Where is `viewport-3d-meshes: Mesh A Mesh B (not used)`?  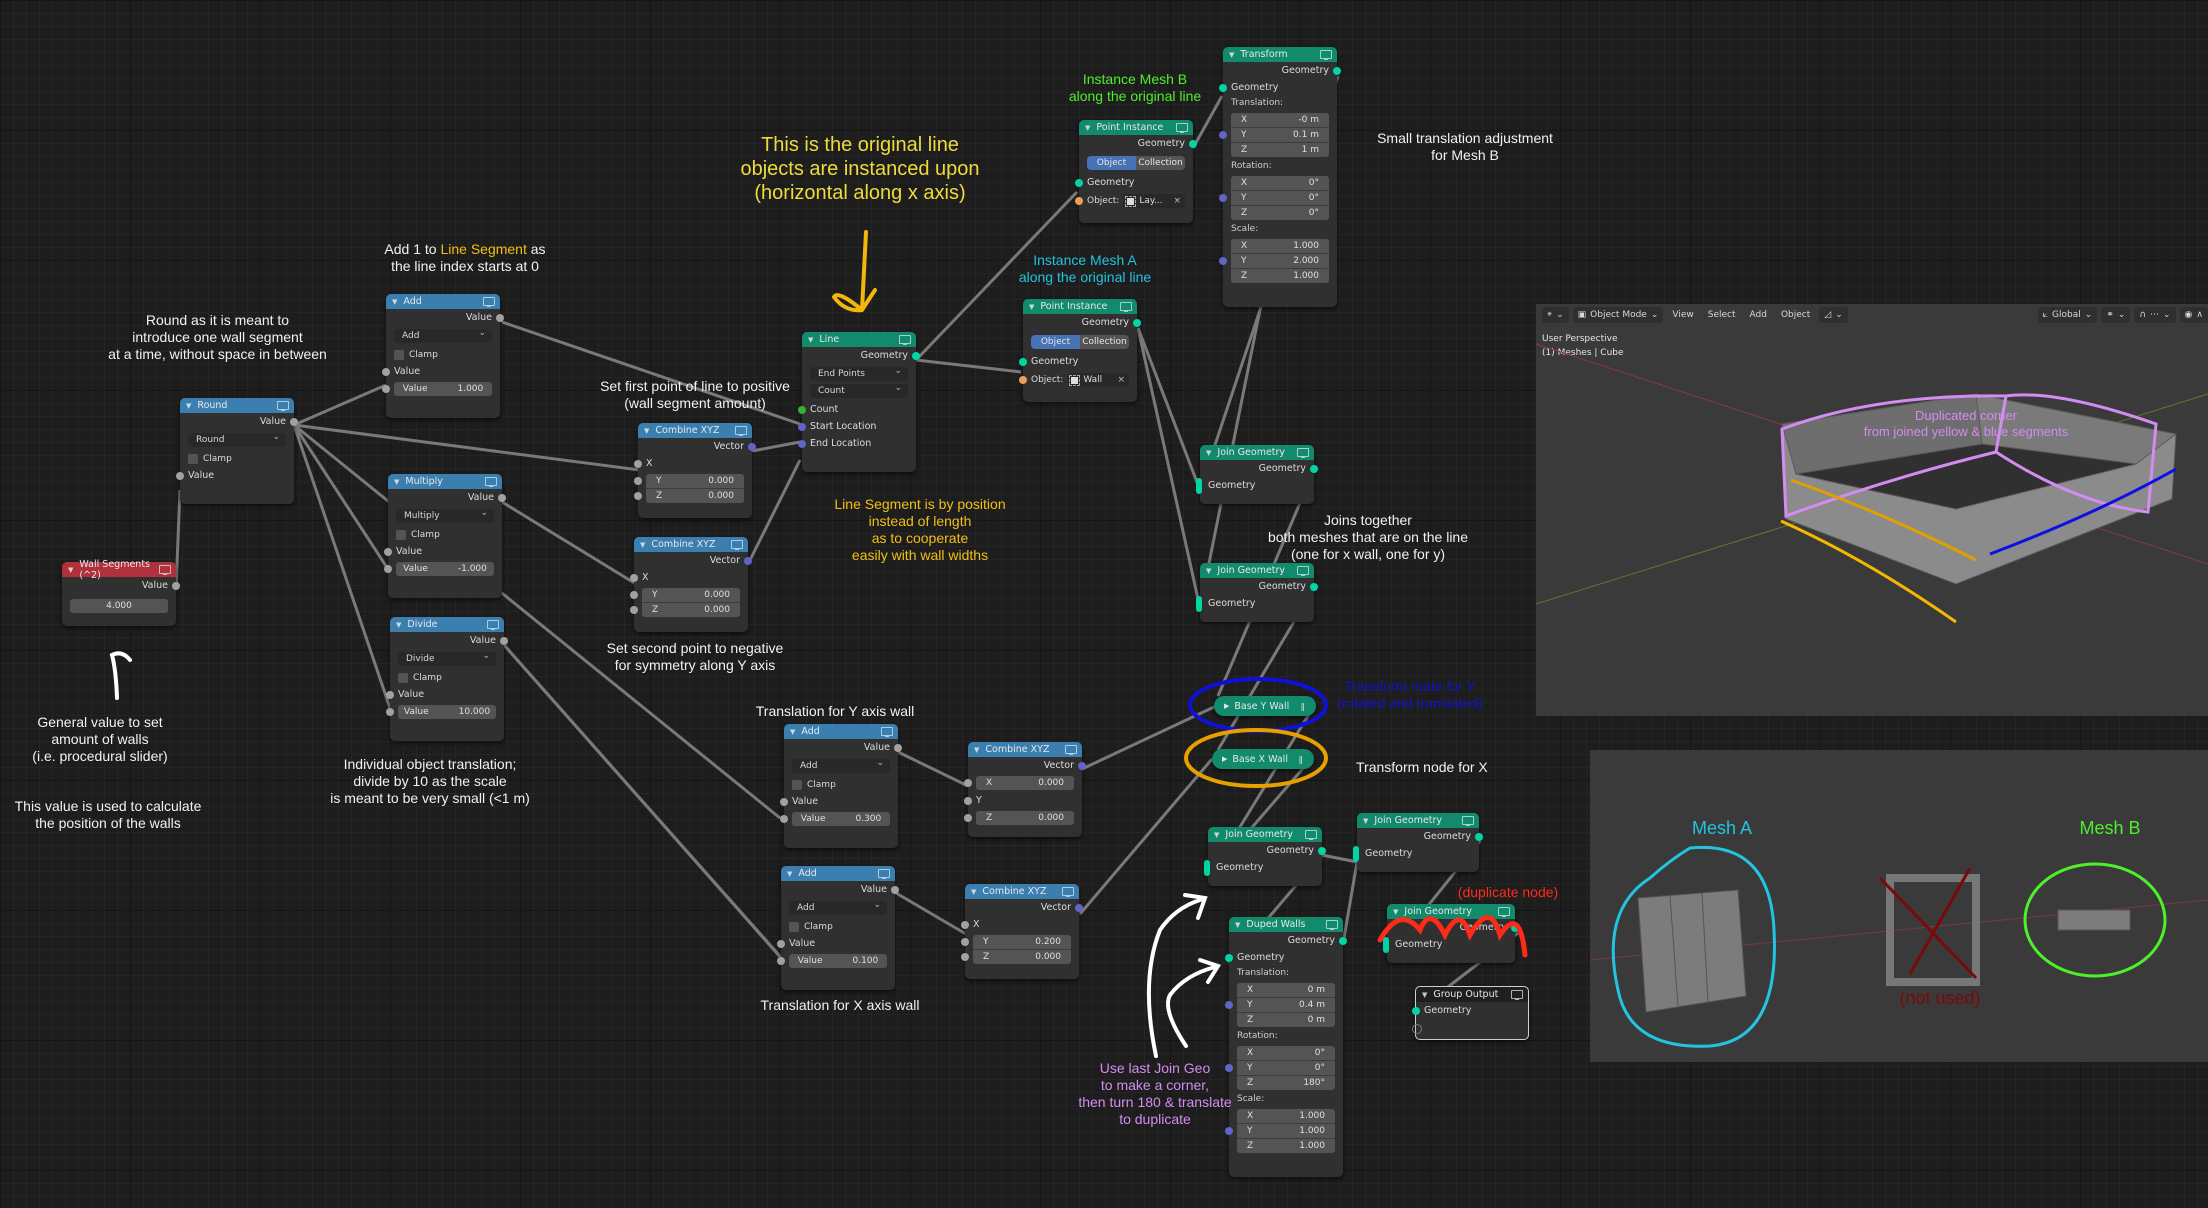 viewport-3d-meshes: Mesh A Mesh B (not used) is located at coordinates (1899, 906).